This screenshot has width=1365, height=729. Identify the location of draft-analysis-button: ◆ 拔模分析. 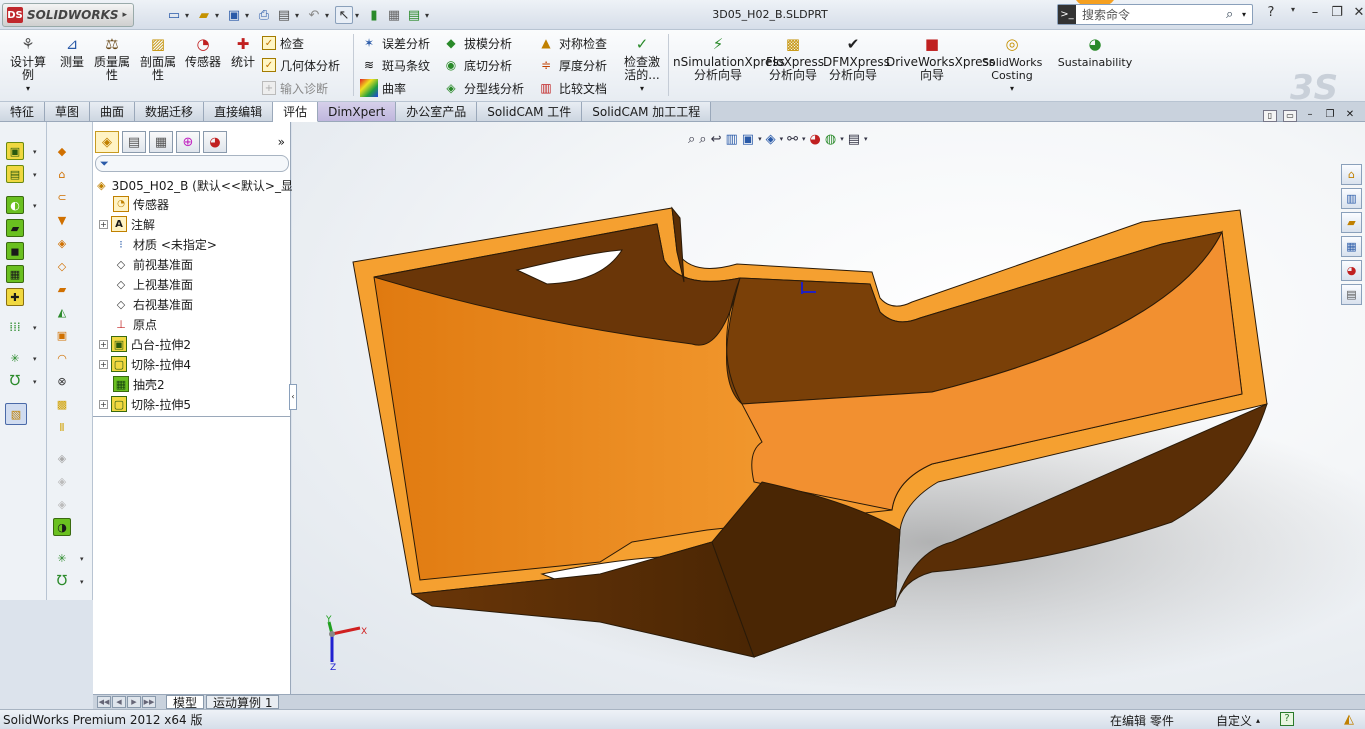
(477, 43).